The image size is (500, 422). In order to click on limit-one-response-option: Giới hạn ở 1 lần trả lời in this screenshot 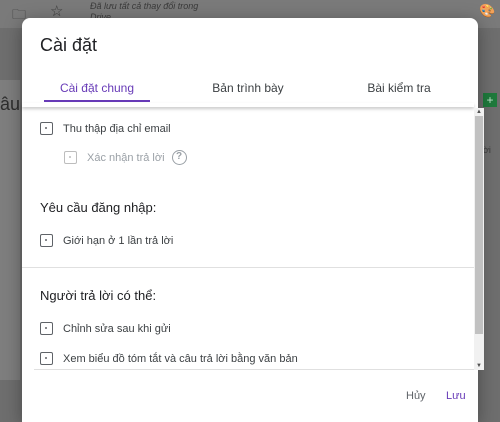, I will do `click(106, 240)`.